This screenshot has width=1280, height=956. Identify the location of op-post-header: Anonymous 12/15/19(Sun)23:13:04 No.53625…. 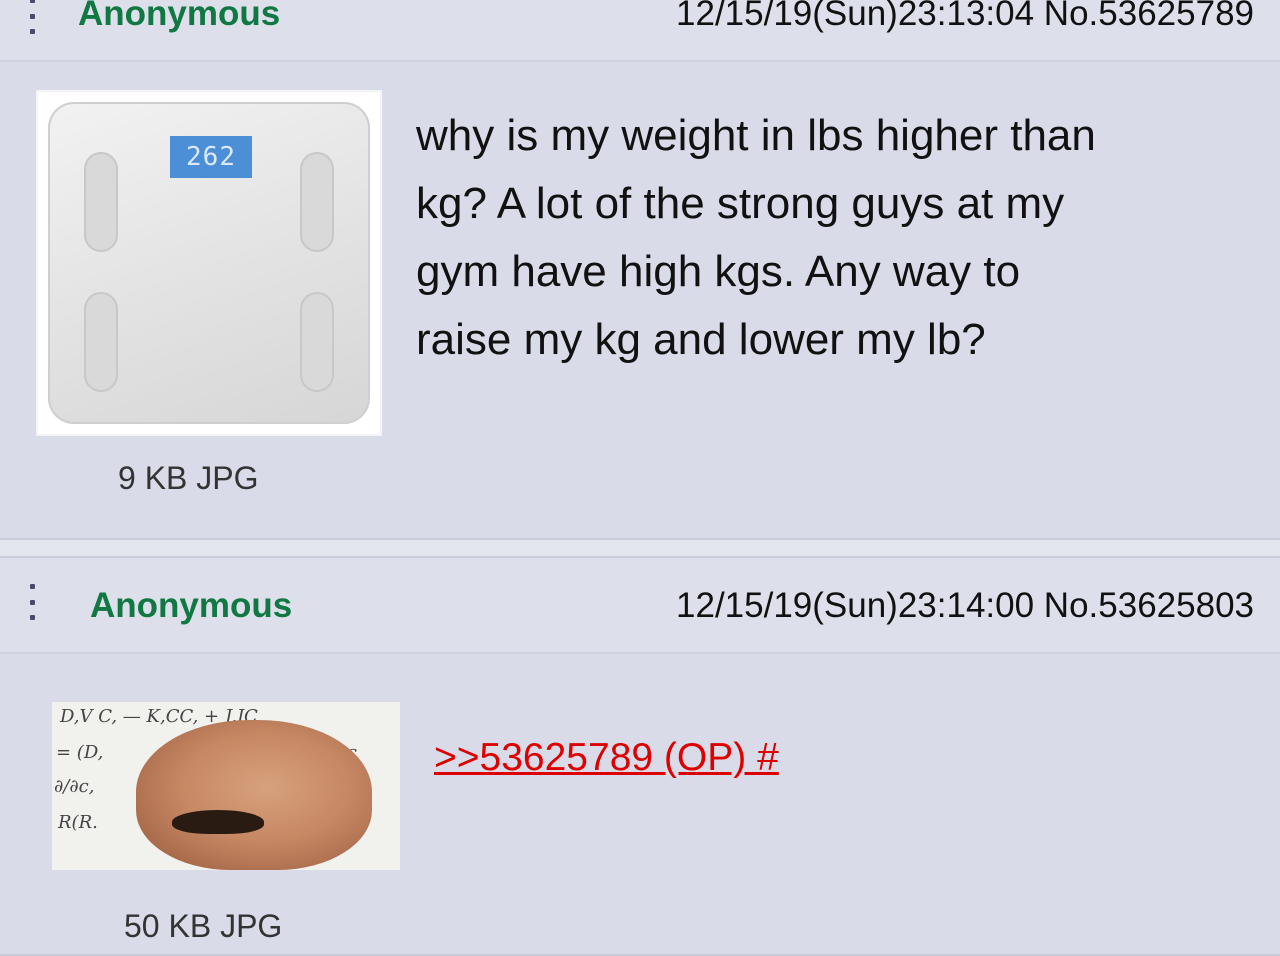
(640, 31).